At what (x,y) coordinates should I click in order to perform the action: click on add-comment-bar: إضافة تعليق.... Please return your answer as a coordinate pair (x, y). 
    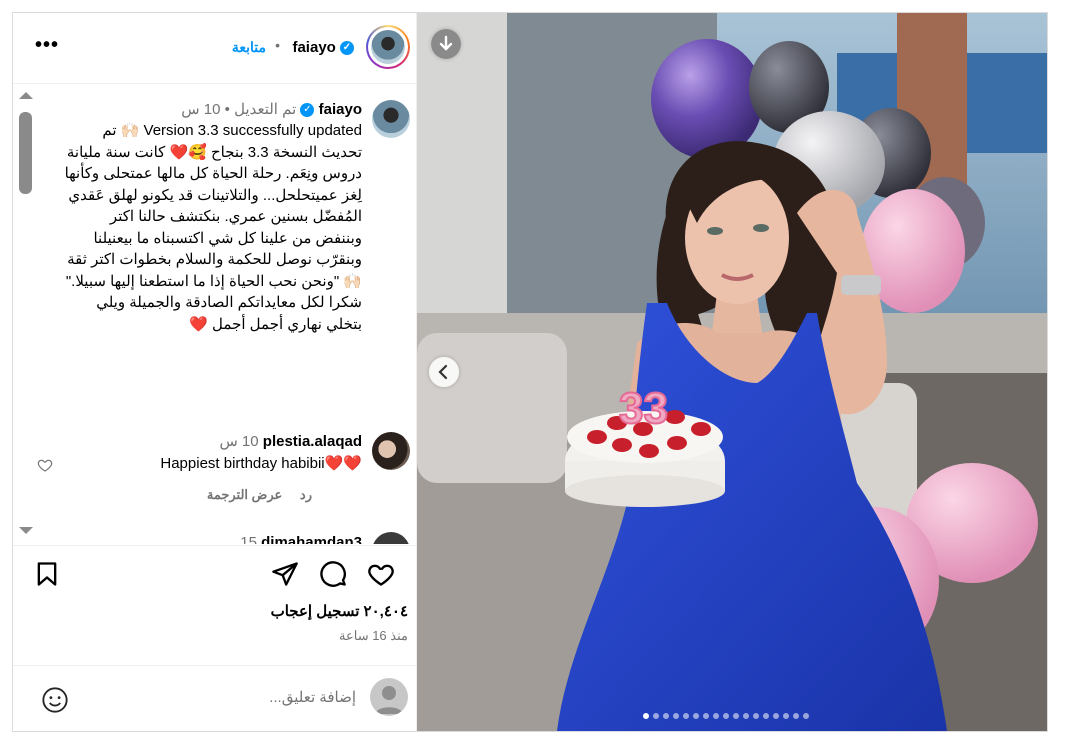
    Looking at the image, I should click on (214, 698).